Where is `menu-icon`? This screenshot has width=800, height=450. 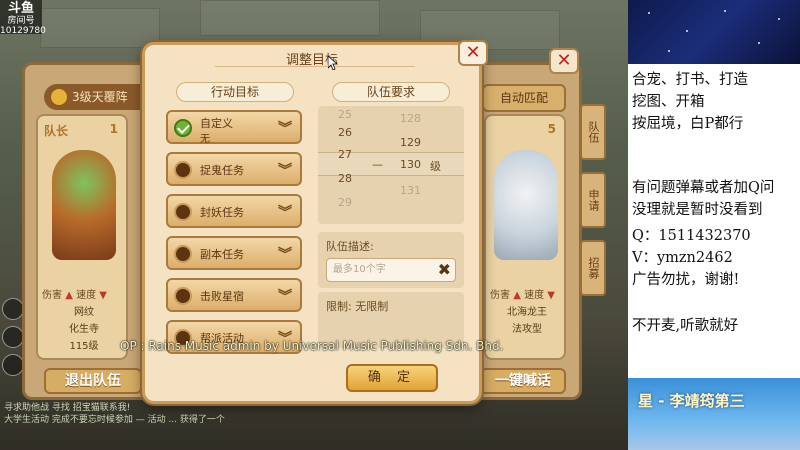 menu-icon is located at coordinates (13, 337).